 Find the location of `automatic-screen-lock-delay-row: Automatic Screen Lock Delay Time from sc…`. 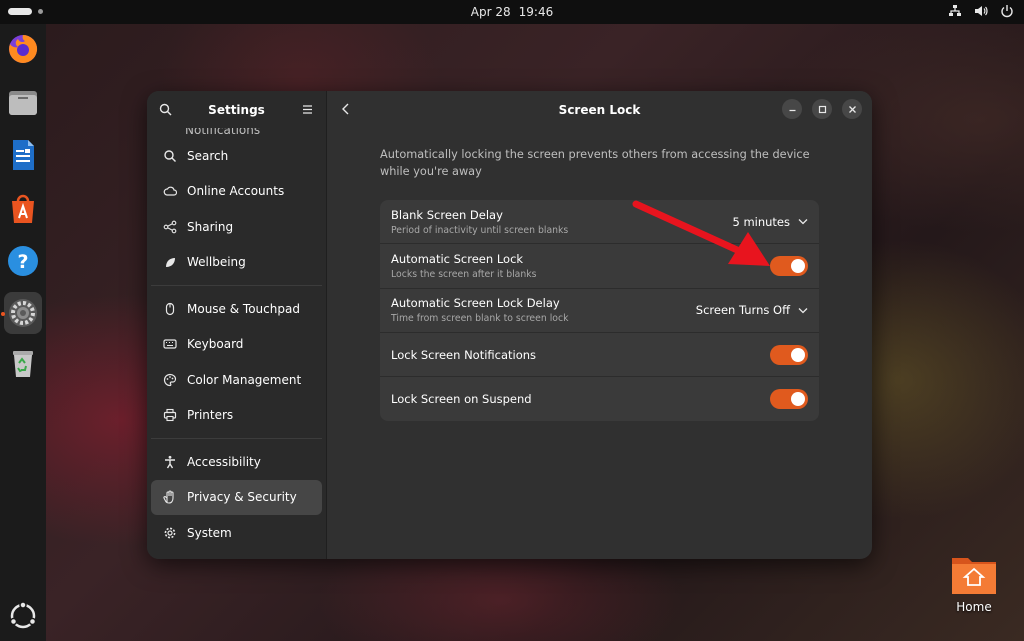

automatic-screen-lock-delay-row: Automatic Screen Lock Delay Time from sc… is located at coordinates (599, 311).